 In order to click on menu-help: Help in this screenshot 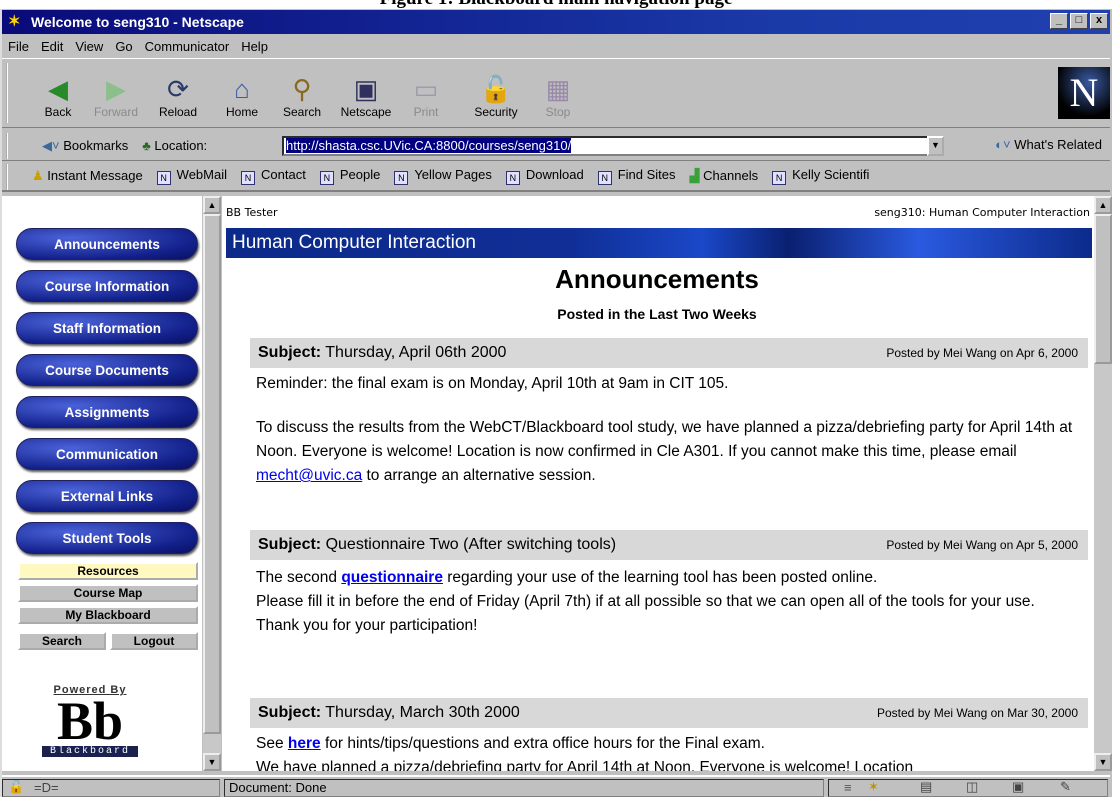, I will do `click(254, 46)`.